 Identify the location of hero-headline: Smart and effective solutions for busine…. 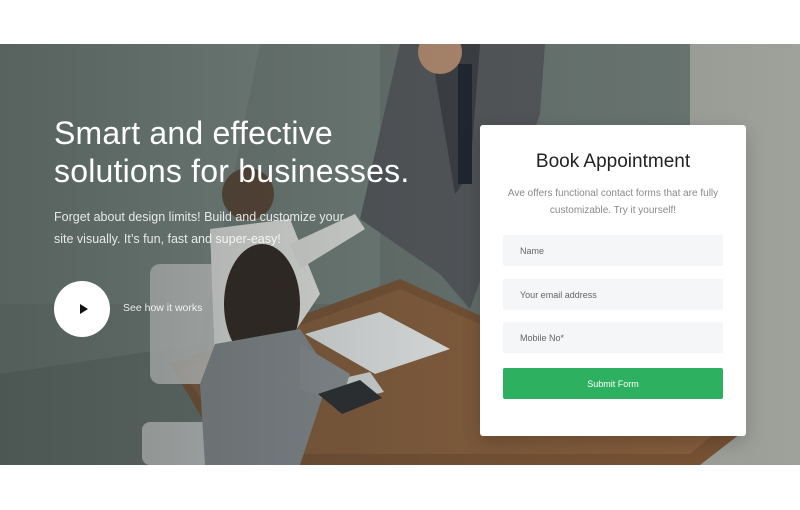
(232, 152).